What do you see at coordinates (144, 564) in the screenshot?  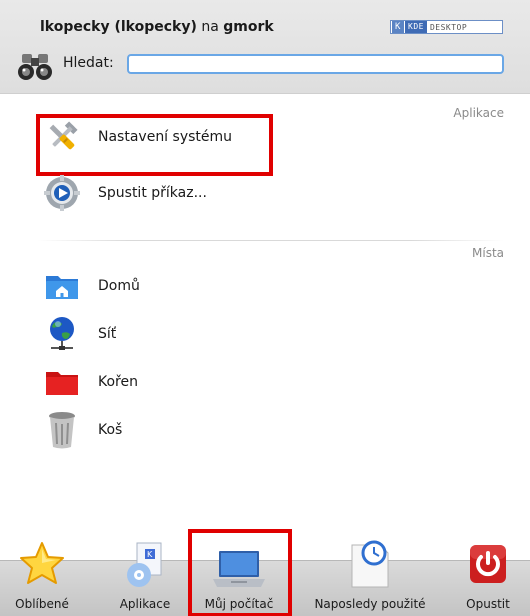 I see `applications-icon: K` at bounding box center [144, 564].